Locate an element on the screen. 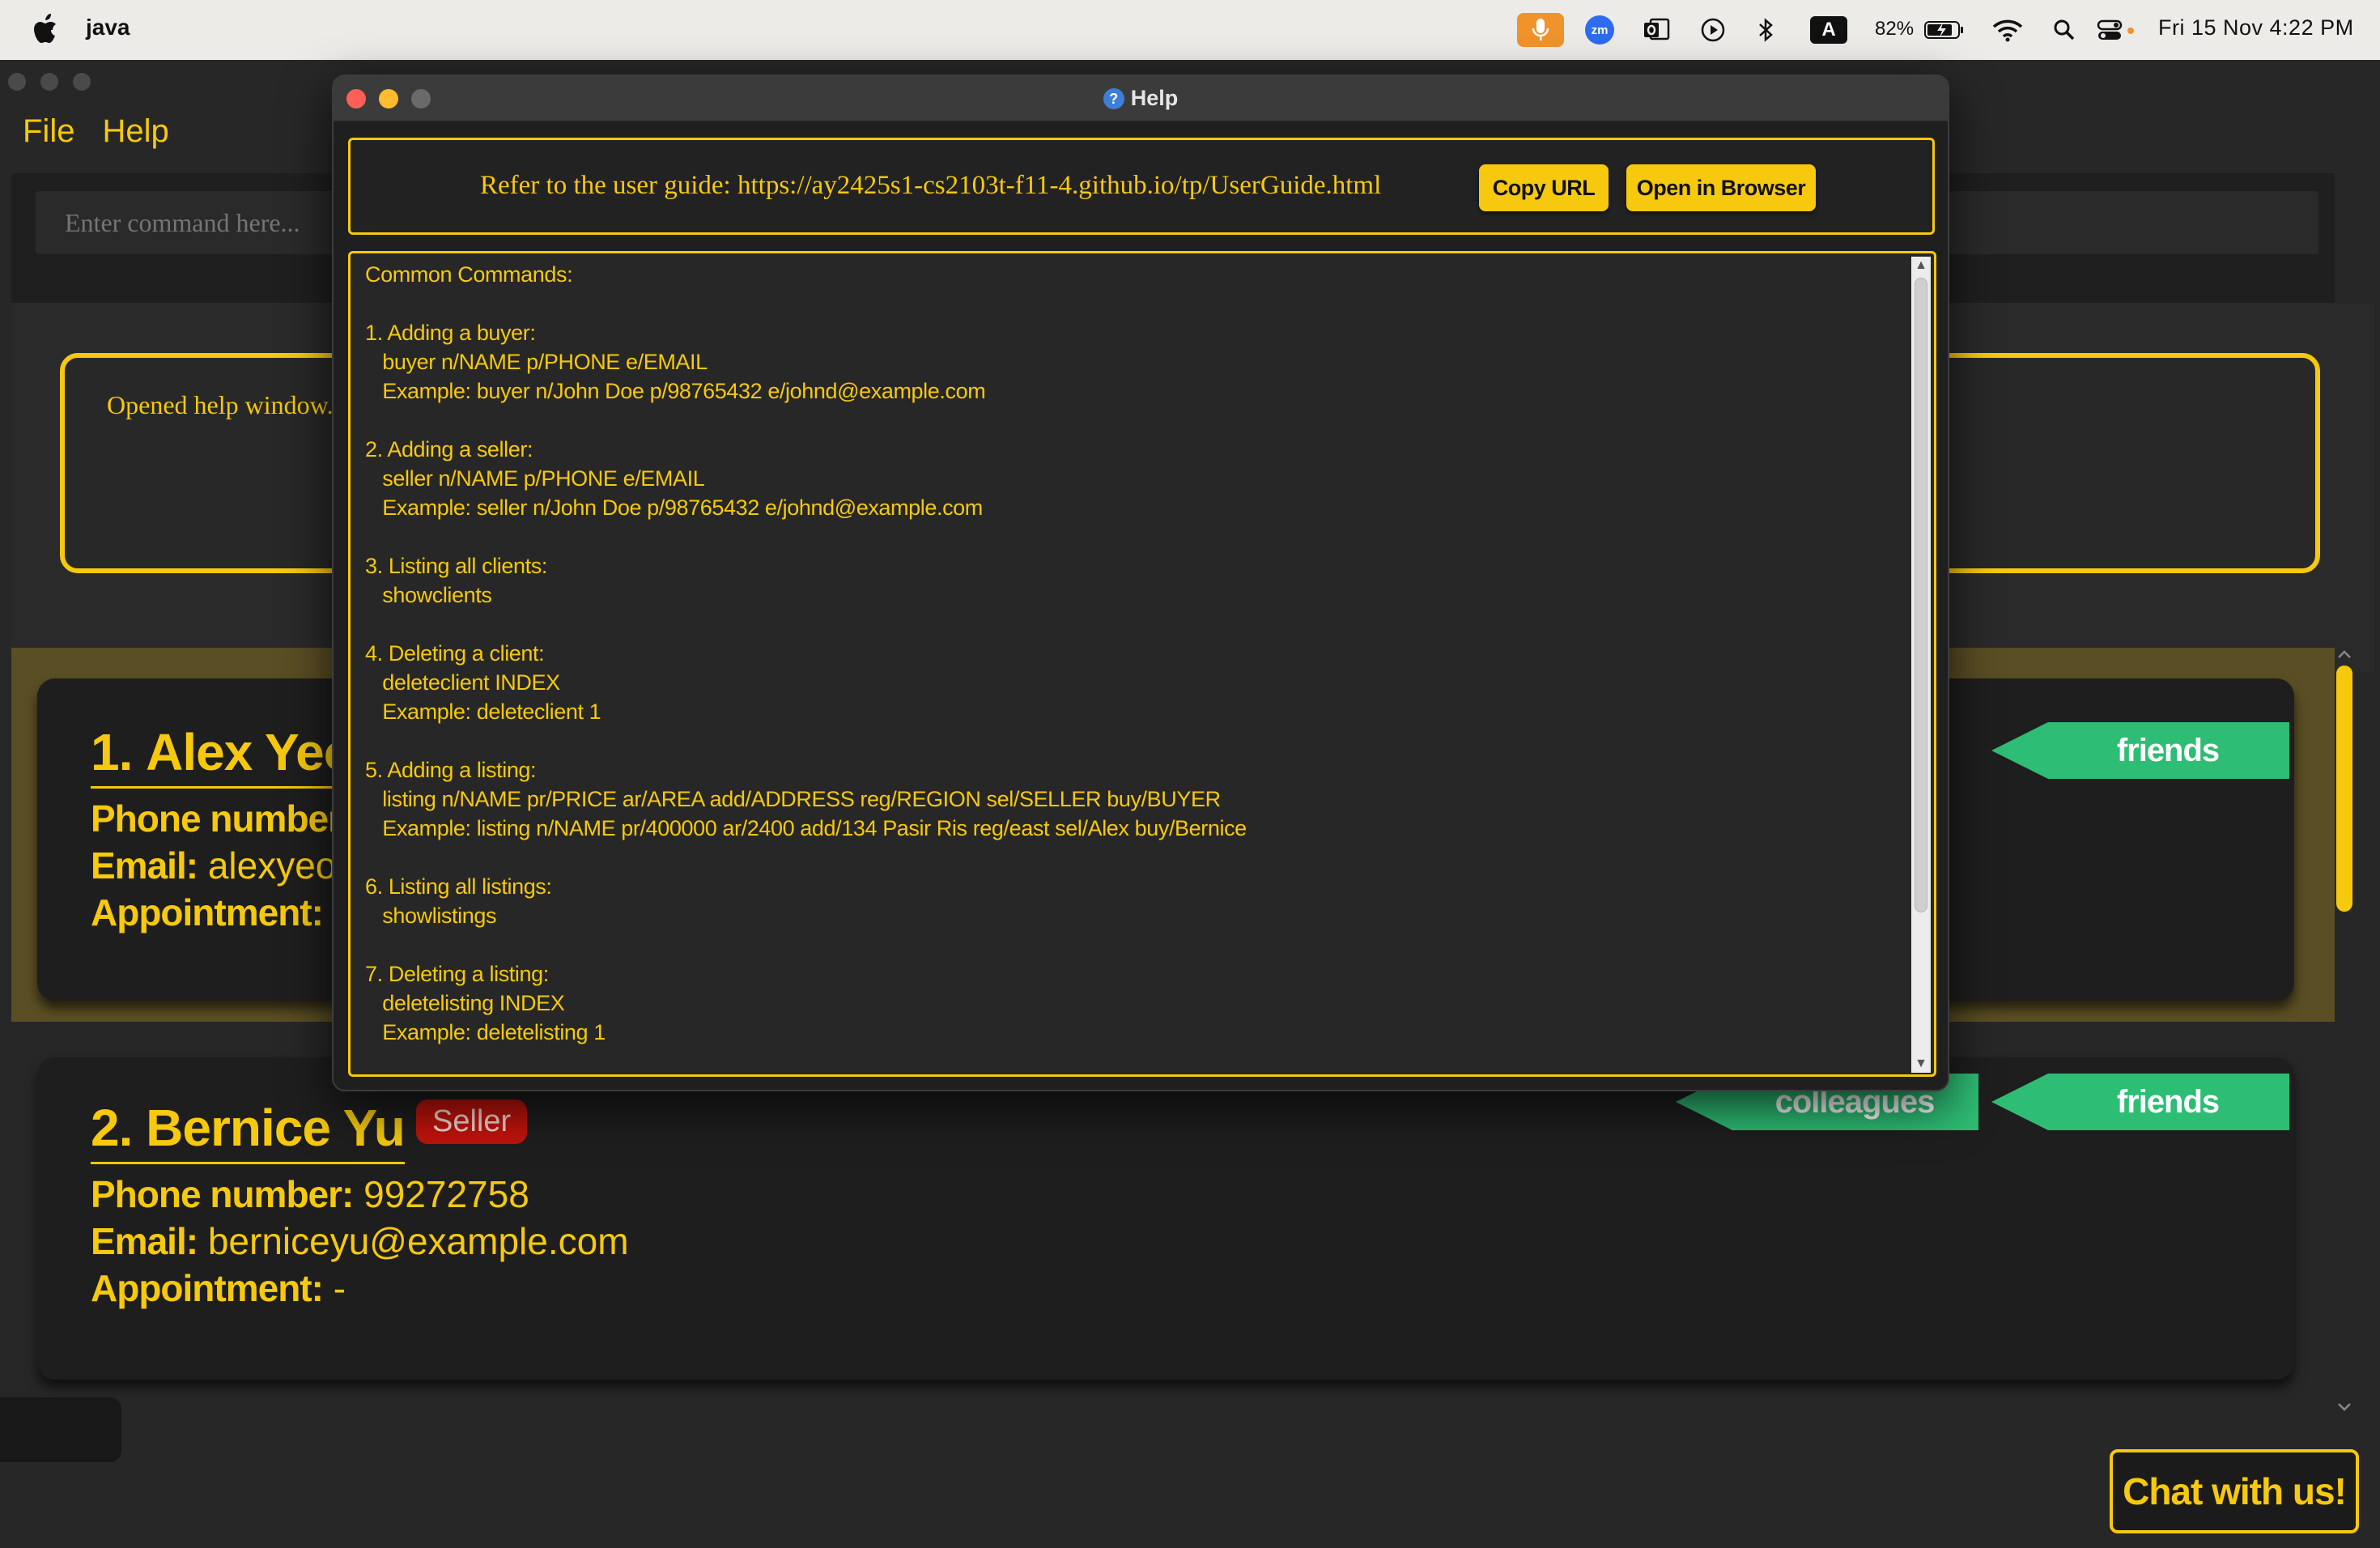 This screenshot has width=2380, height=1548. copy-url-button: Copy URL is located at coordinates (1544, 187).